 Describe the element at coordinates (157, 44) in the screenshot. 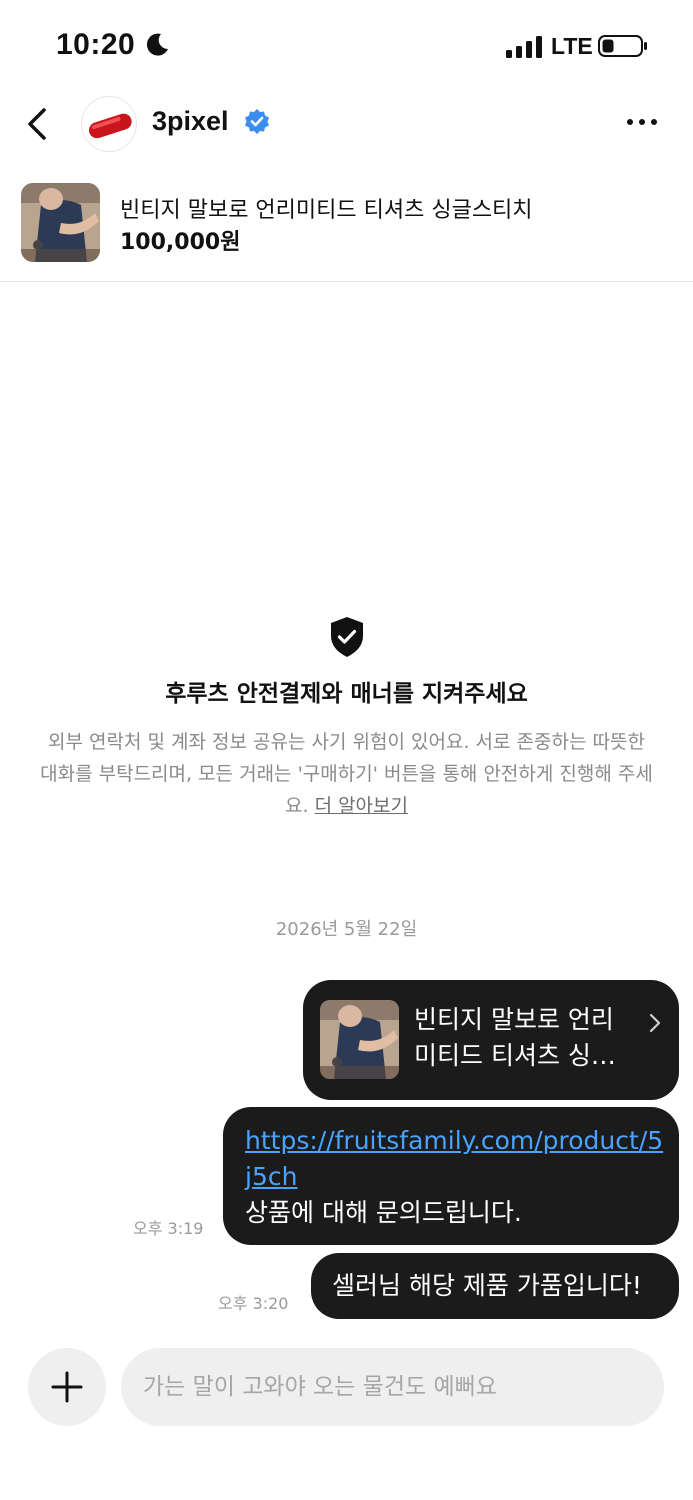

I see `moon-icon` at that location.